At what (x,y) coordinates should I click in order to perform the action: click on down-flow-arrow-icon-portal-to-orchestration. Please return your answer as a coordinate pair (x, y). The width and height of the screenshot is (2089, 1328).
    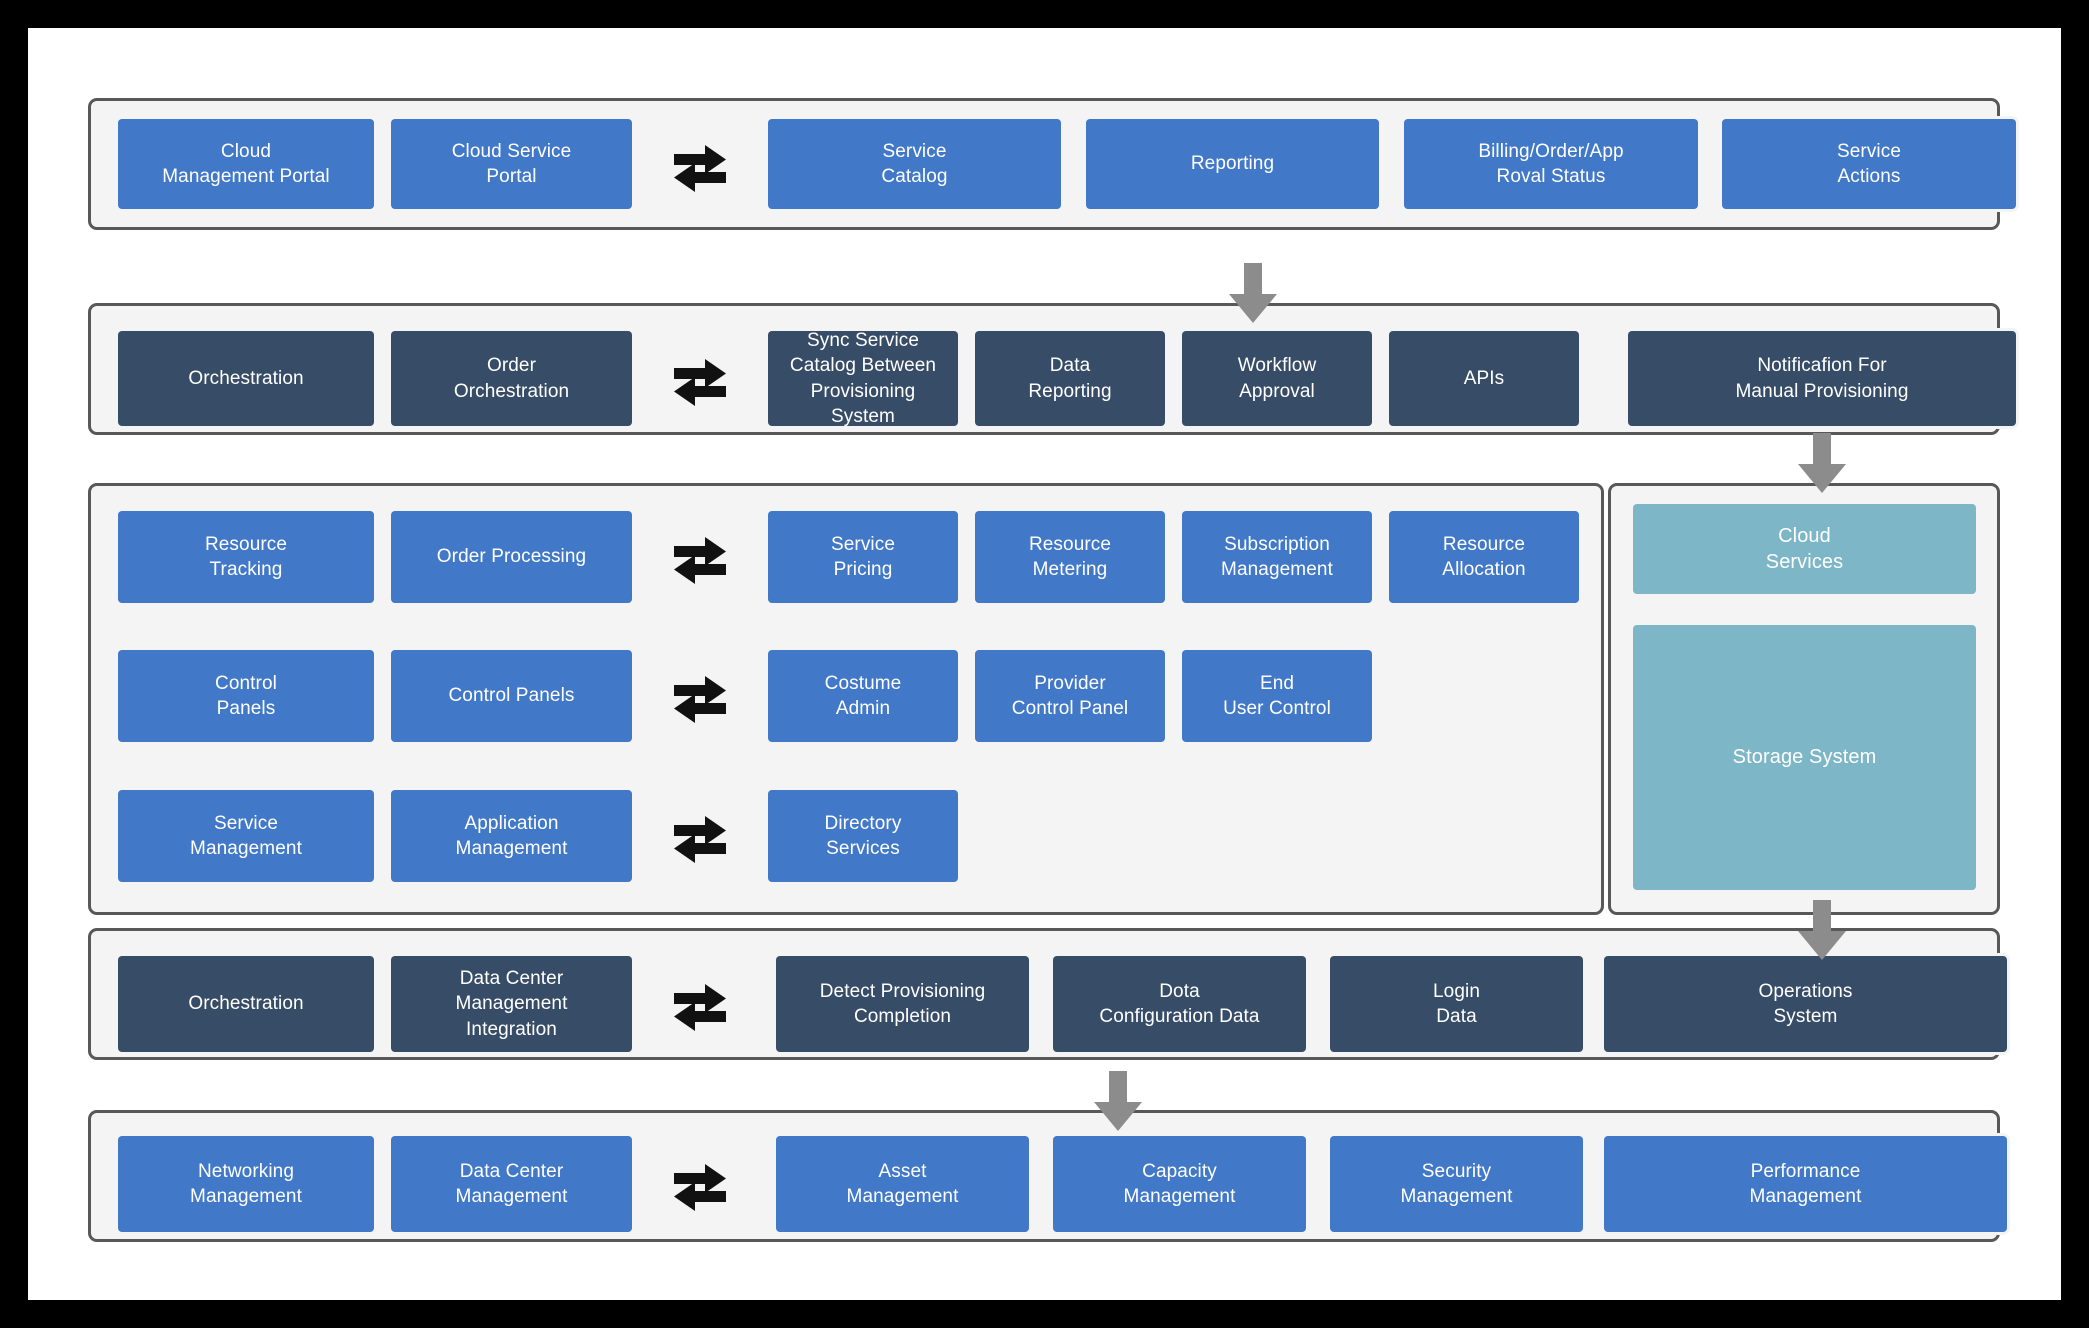
    Looking at the image, I should click on (1253, 294).